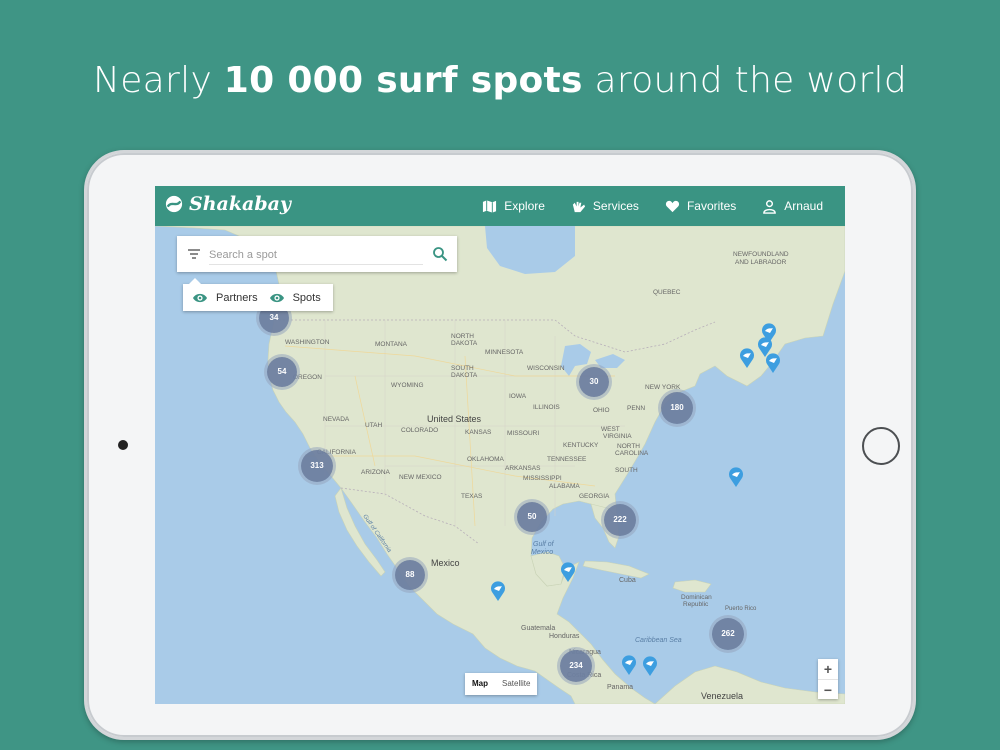 The width and height of the screenshot is (1000, 750). I want to click on toggle-partners: Partners, so click(225, 298).